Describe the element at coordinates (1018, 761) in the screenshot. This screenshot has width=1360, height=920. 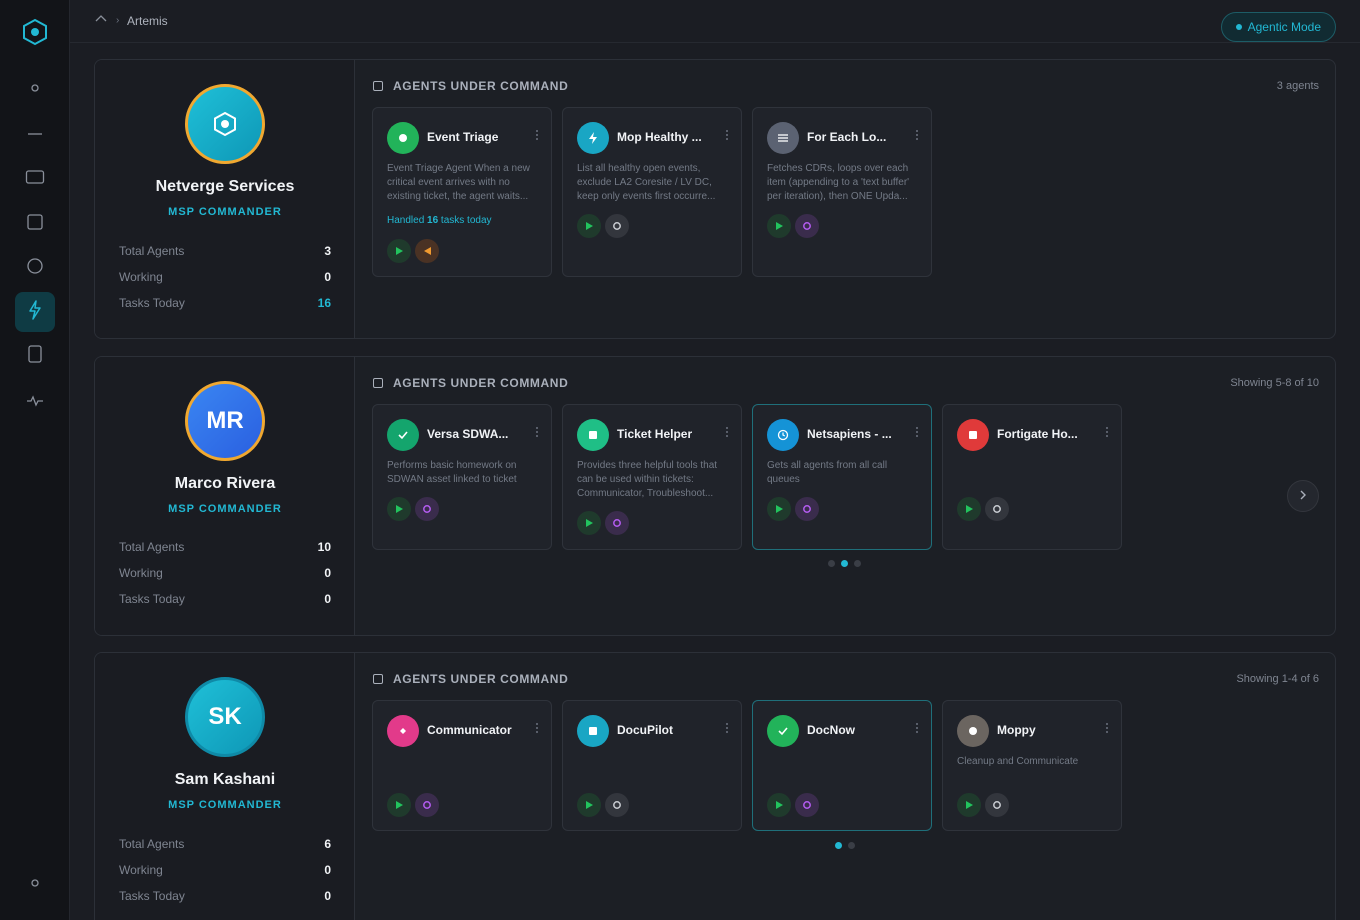
I see `agent-description: Cleanup and Communicate` at that location.